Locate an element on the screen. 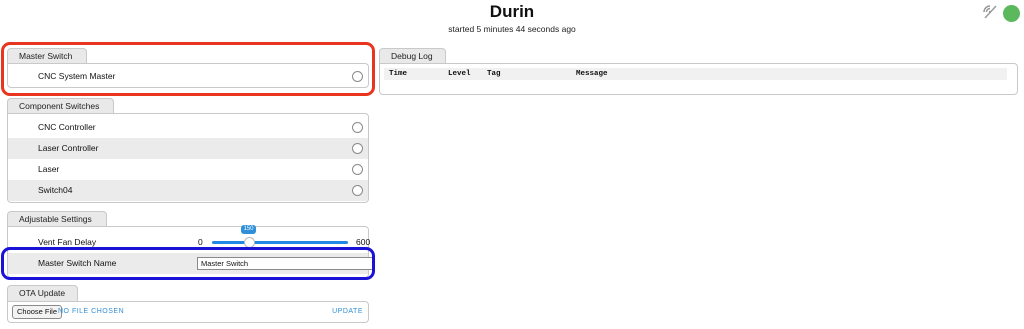 This screenshot has width=1024, height=329. switch-label: CNC System Master is located at coordinates (77, 76).